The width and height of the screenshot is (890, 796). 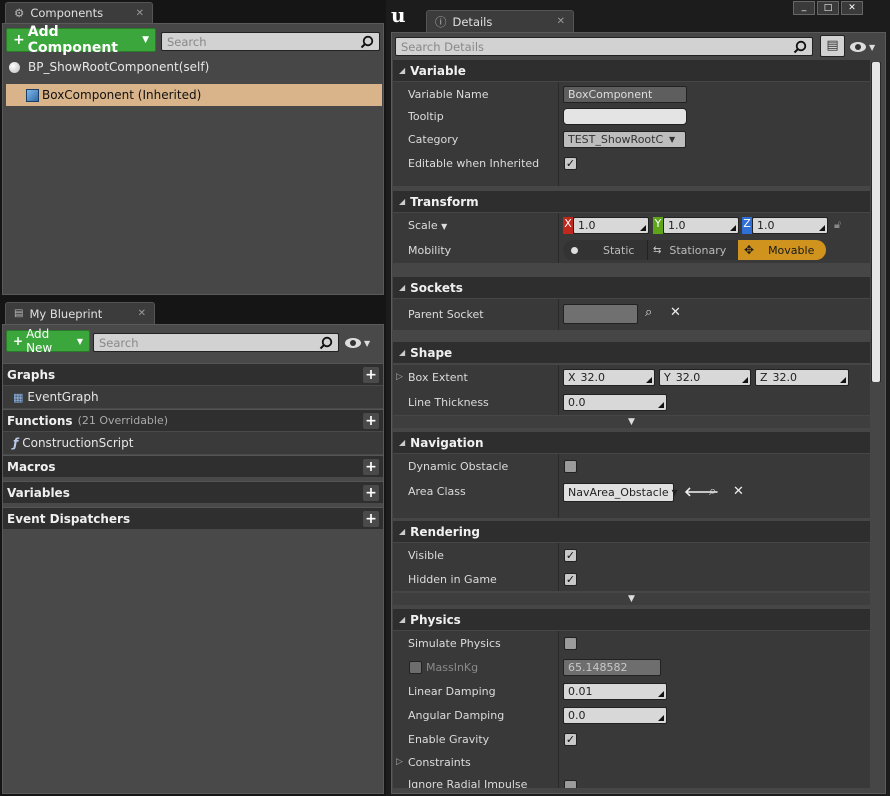 I want to click on scale-x-input: 1.0, so click(x=611, y=225).